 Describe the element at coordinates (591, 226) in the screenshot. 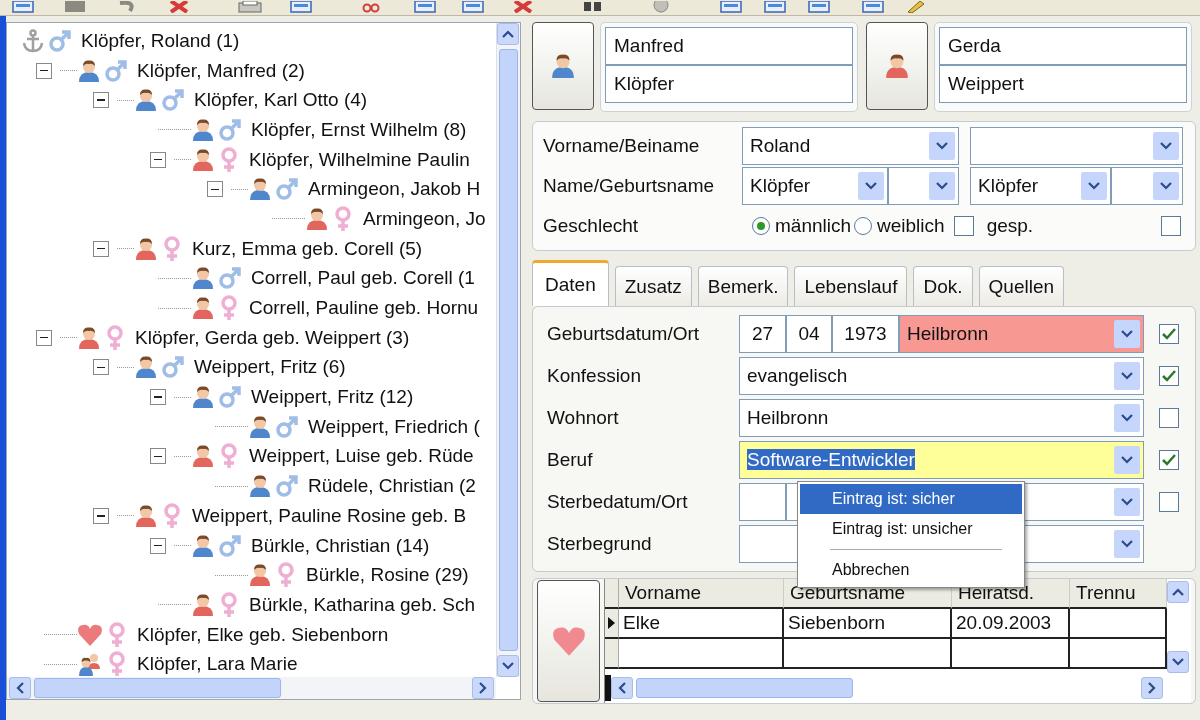

I see `field-label: Geschlecht` at that location.